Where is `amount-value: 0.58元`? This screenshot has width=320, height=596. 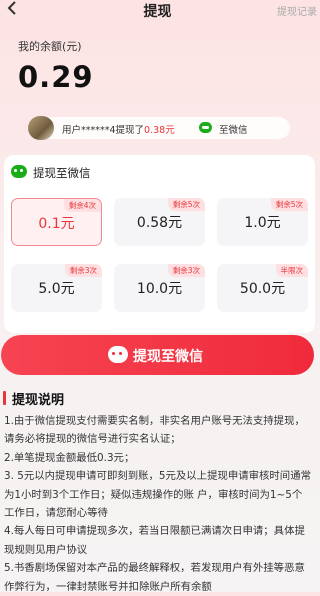 amount-value: 0.58元 is located at coordinates (159, 223).